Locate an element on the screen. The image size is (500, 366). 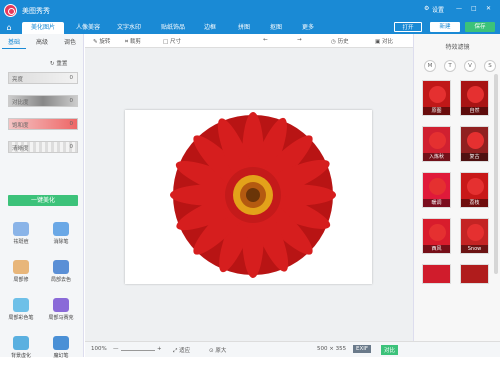
crop-button: ⌗ 裁剪 is located at coordinates (133, 41).